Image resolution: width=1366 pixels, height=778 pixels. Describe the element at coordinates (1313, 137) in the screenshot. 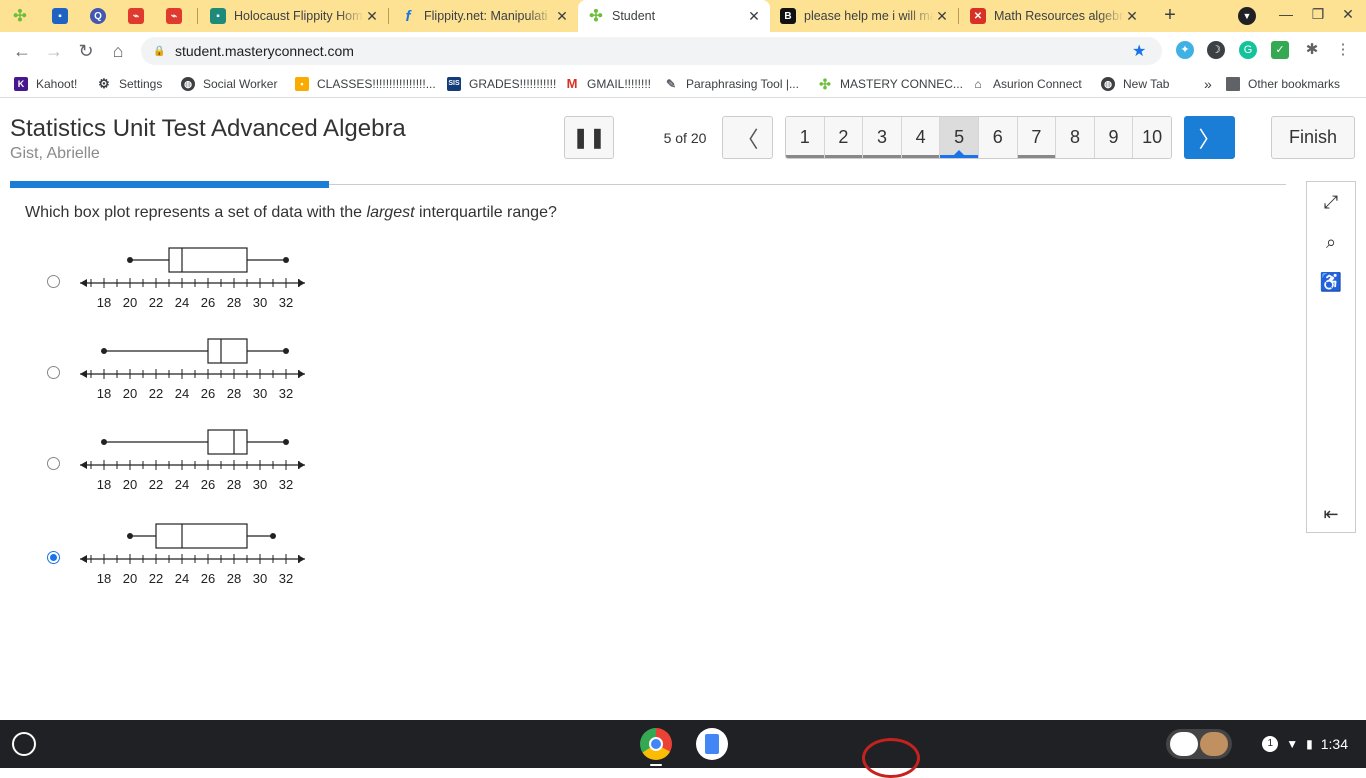

I see `finish-button: Finish` at that location.